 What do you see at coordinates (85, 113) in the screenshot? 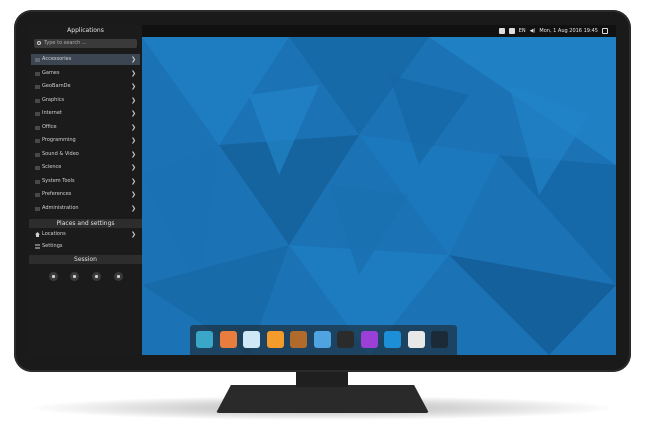
I see `category-item: Internet ❯` at bounding box center [85, 113].